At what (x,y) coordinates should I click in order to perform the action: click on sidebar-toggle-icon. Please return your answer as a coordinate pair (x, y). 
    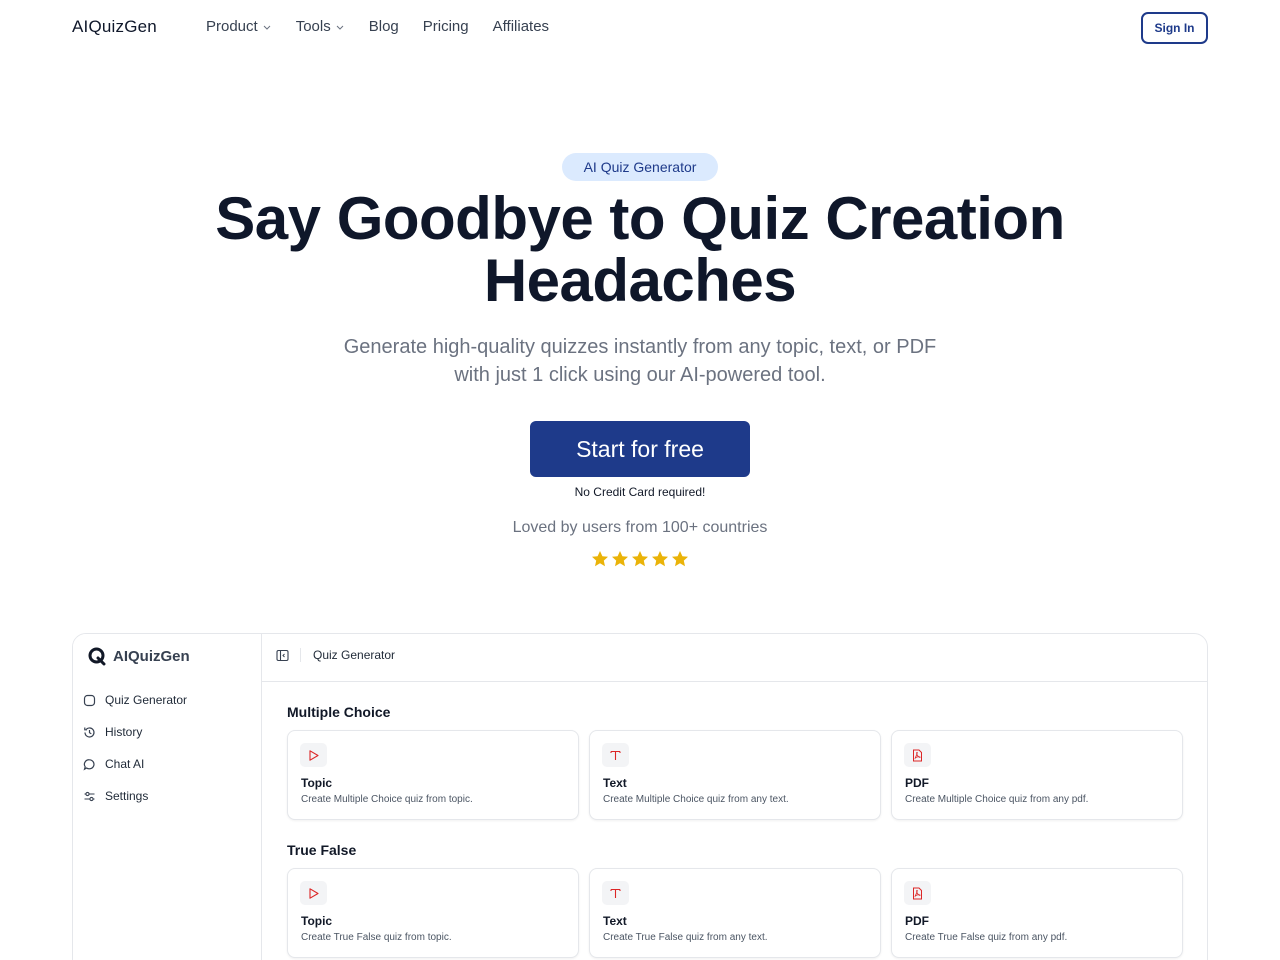
    Looking at the image, I should click on (282, 655).